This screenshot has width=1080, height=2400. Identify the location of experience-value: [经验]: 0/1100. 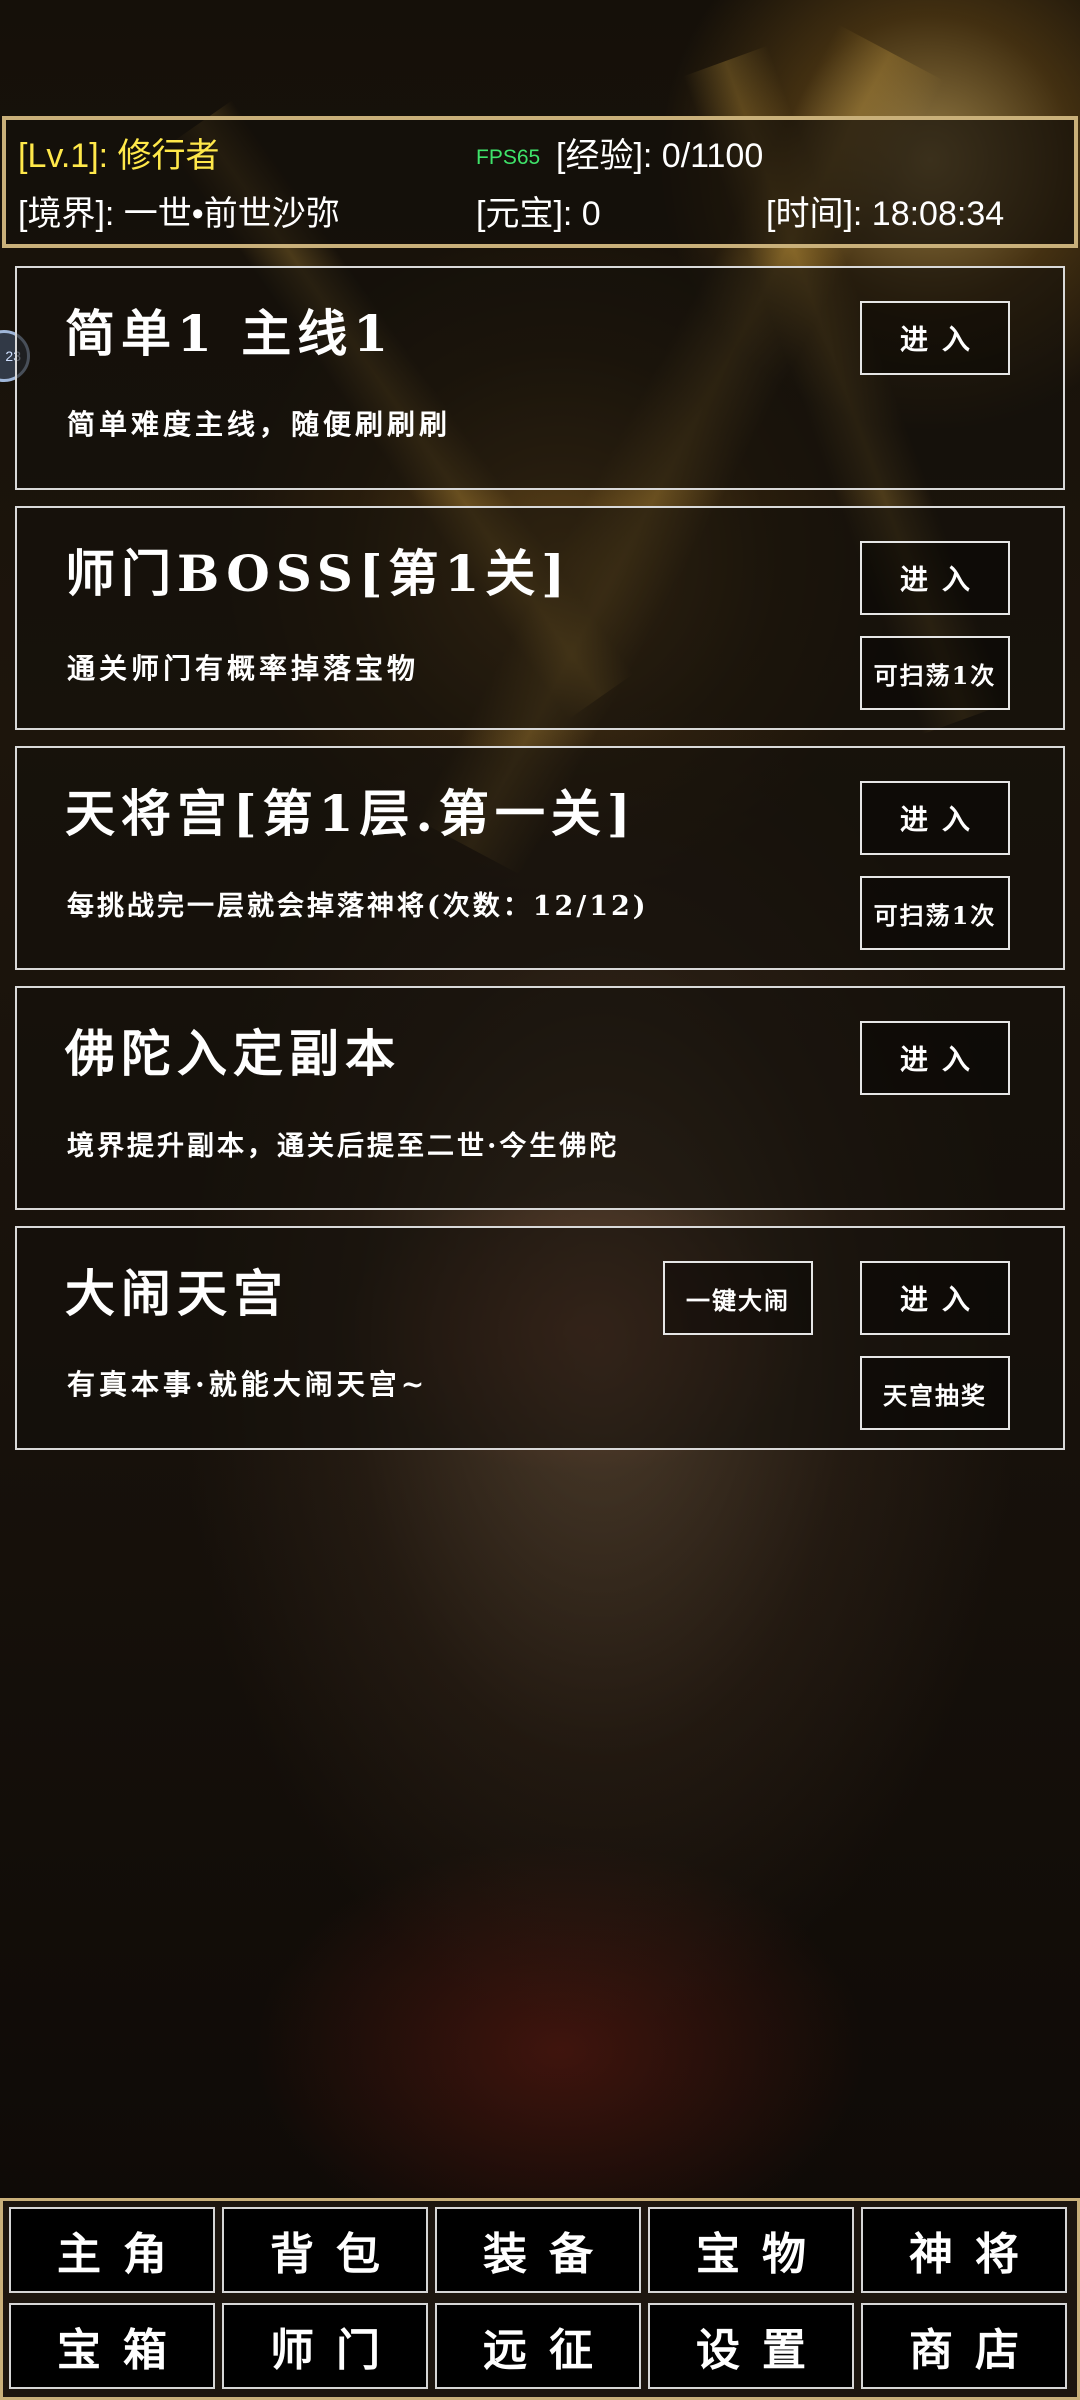
(660, 156).